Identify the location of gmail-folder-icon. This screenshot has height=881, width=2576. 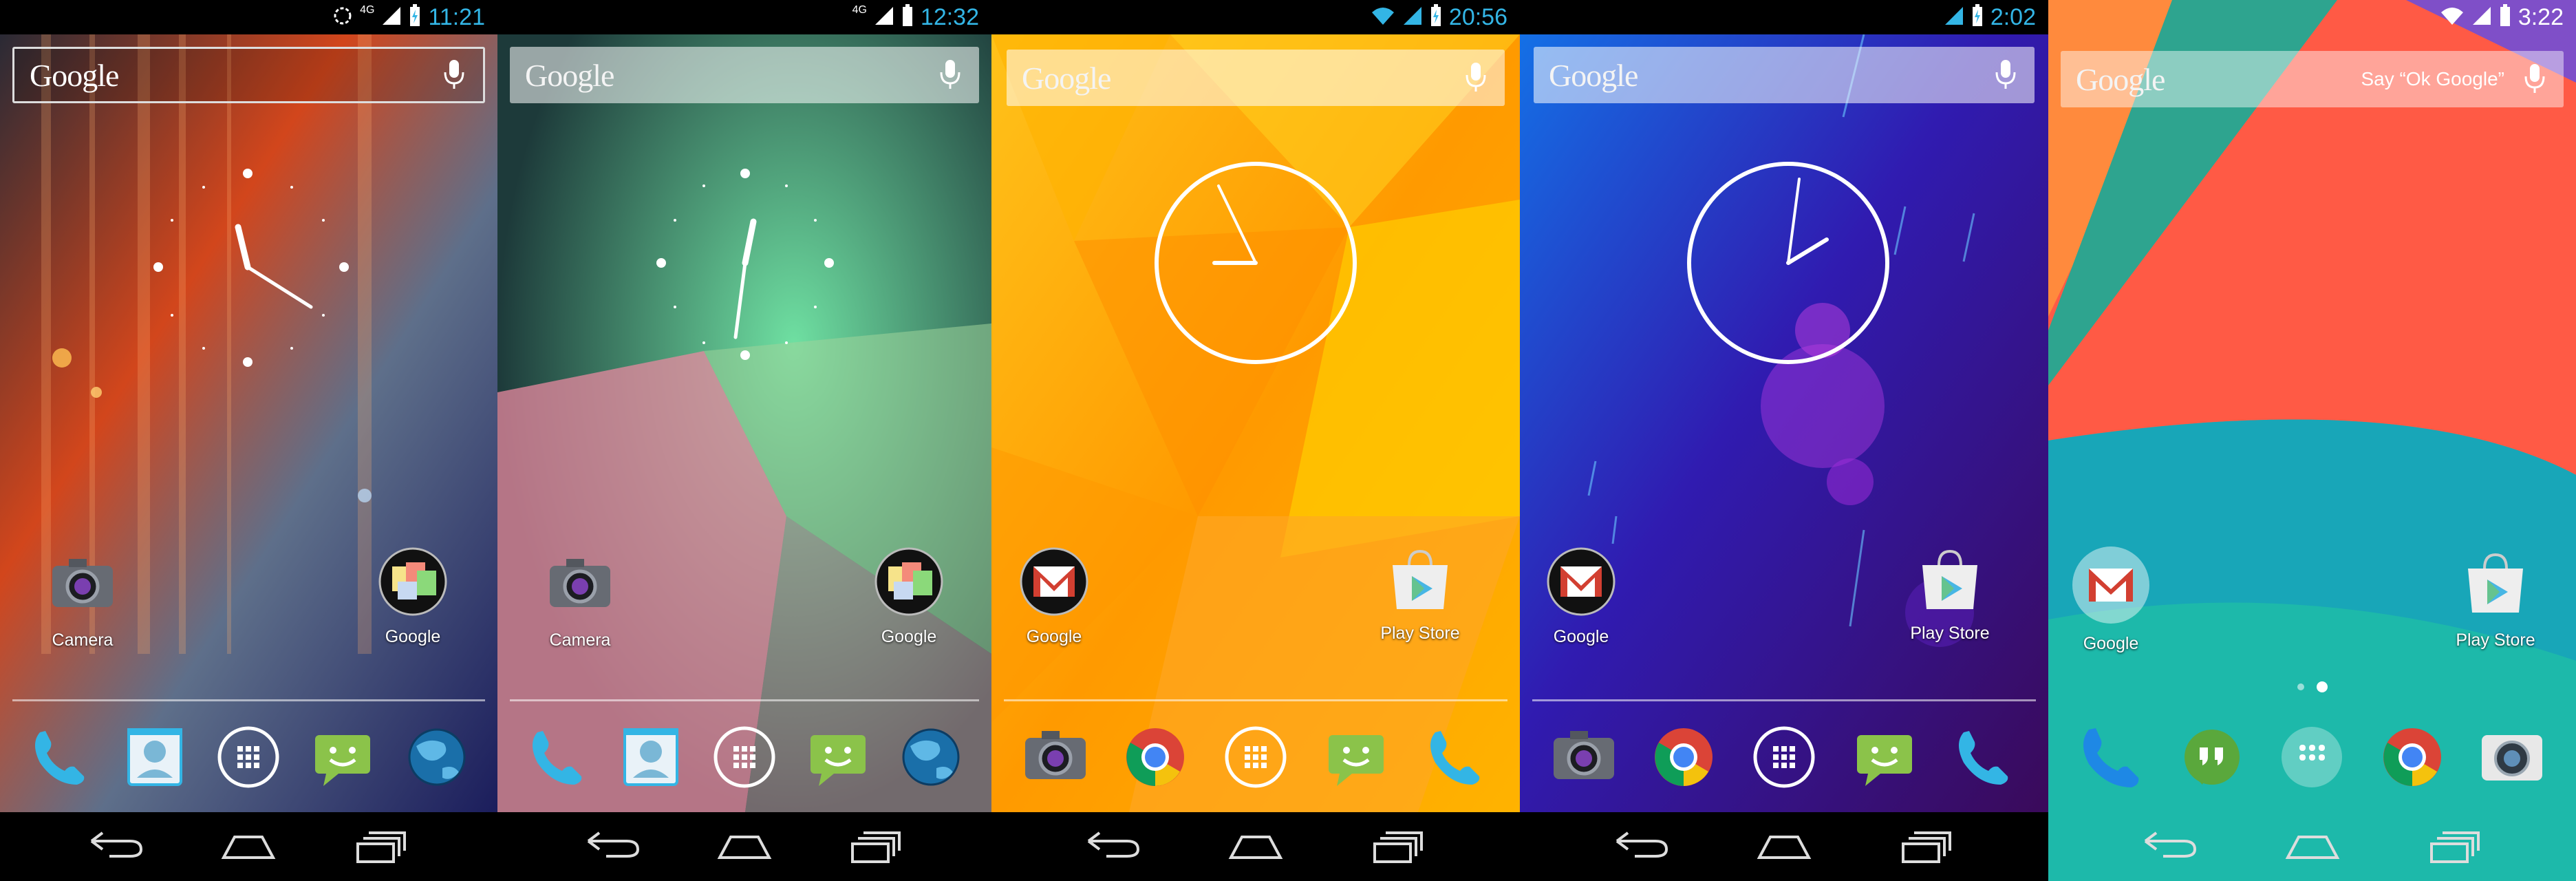
(1581, 581).